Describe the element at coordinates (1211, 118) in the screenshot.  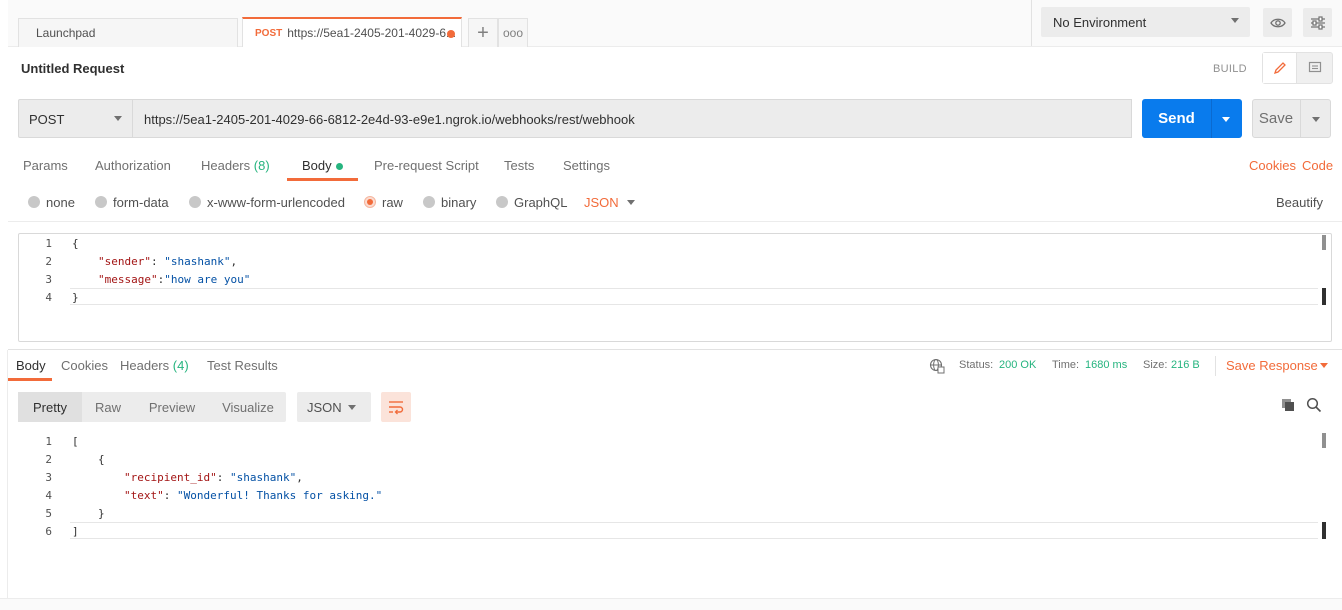
I see `send-divider` at that location.